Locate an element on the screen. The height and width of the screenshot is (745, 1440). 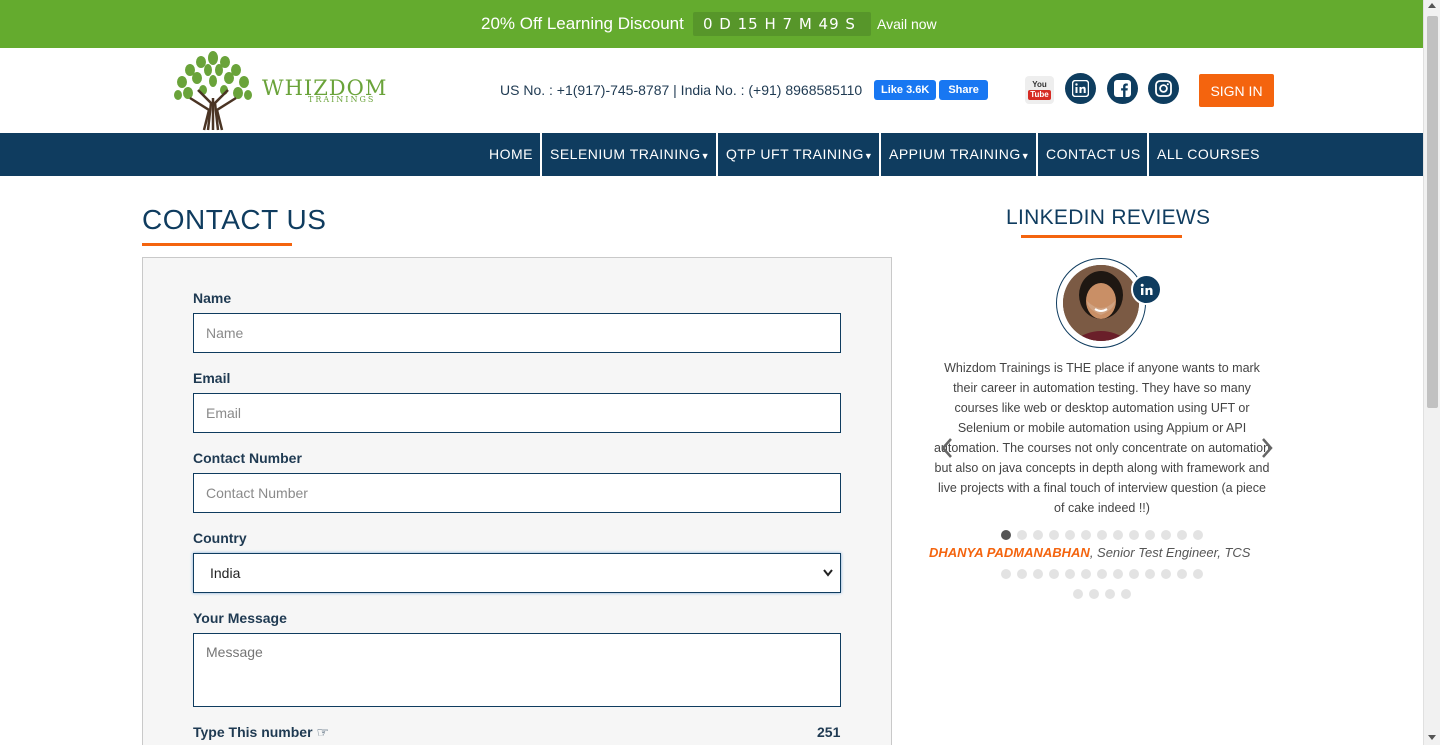
captcha-label-text: Type This number is located at coordinates (253, 732).